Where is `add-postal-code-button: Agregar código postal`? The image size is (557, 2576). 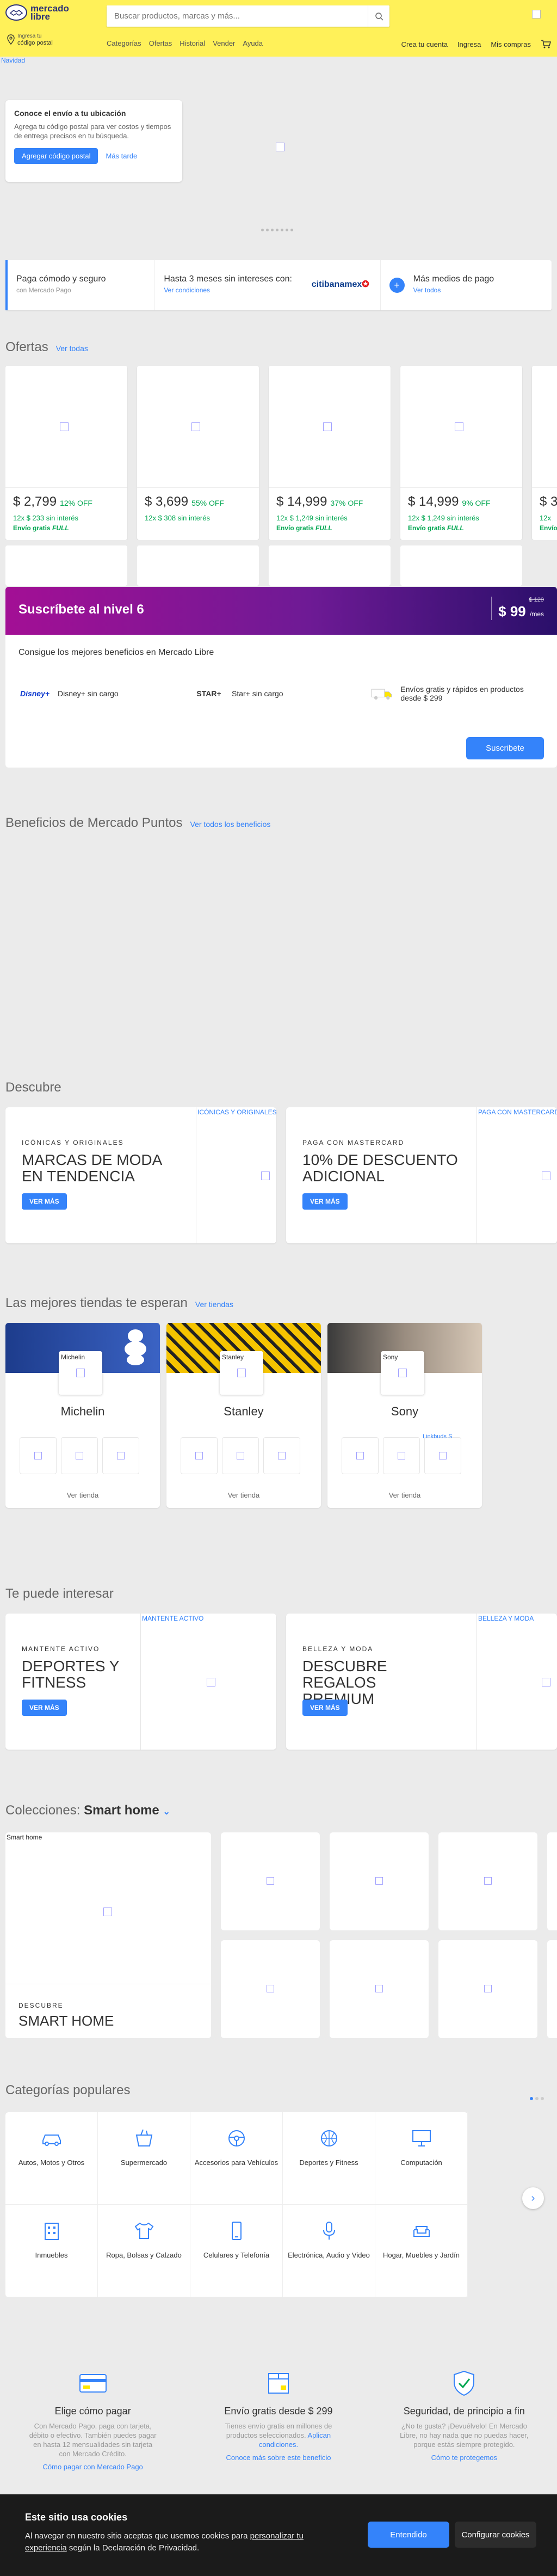 add-postal-code-button: Agregar código postal is located at coordinates (56, 156).